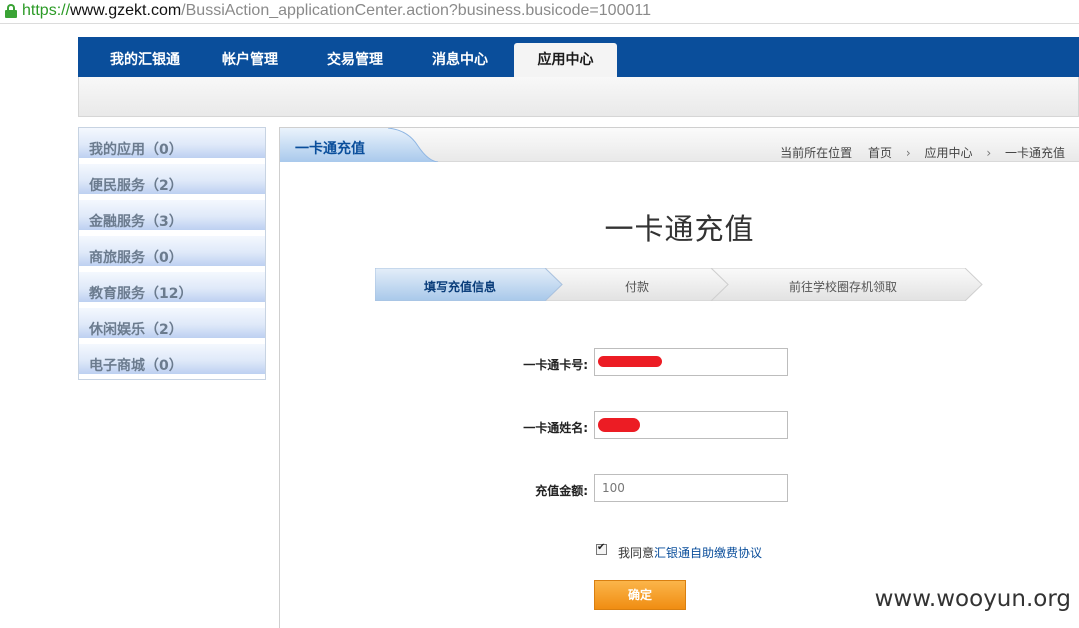 The height and width of the screenshot is (628, 1079). Describe the element at coordinates (601, 548) in the screenshot. I see `agree-checkbox` at that location.